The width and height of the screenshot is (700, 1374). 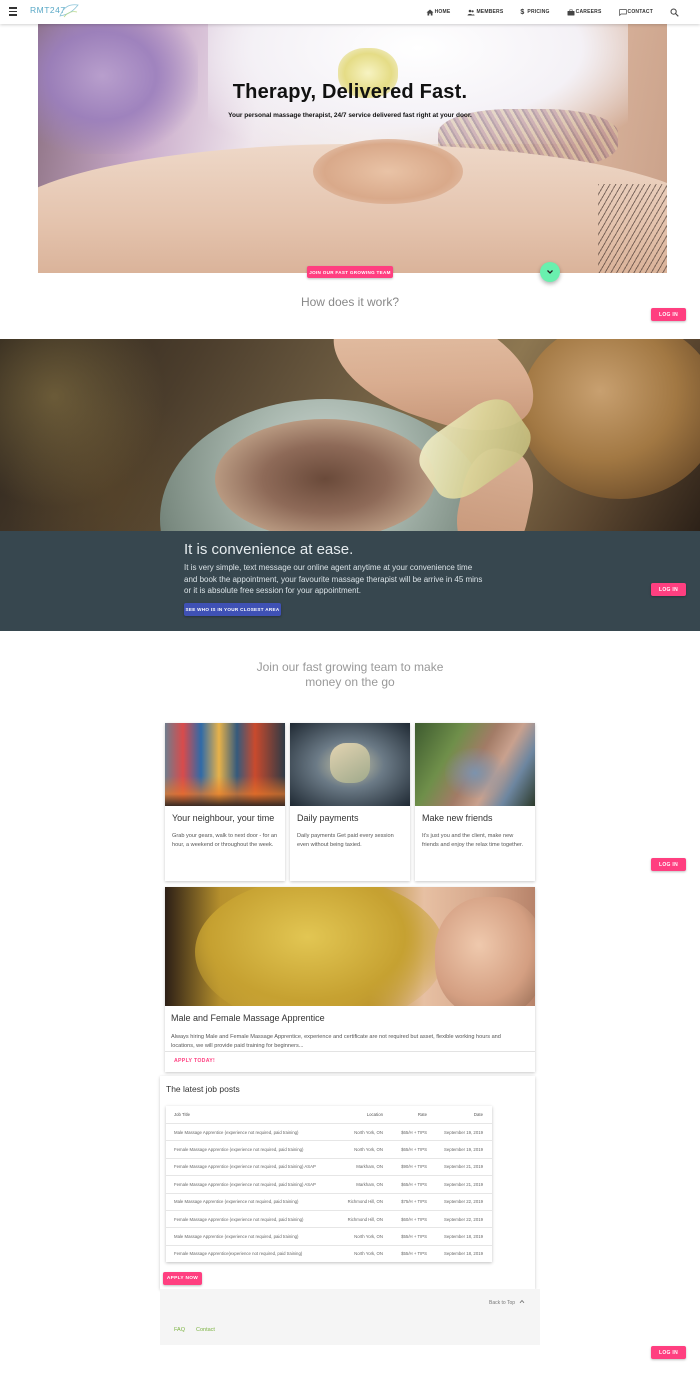 What do you see at coordinates (248, 1018) in the screenshot?
I see `apprentice-title: Male and Female Massage Apprentice` at bounding box center [248, 1018].